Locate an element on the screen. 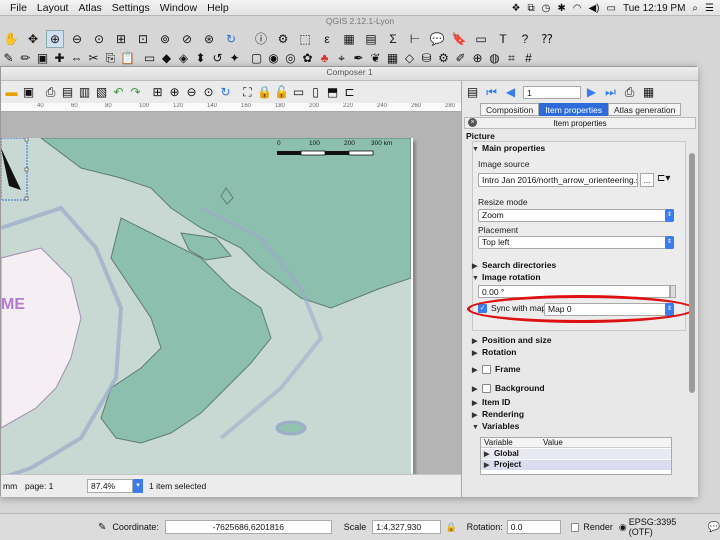  add-wfs-icon: ◎ is located at coordinates (290, 58).